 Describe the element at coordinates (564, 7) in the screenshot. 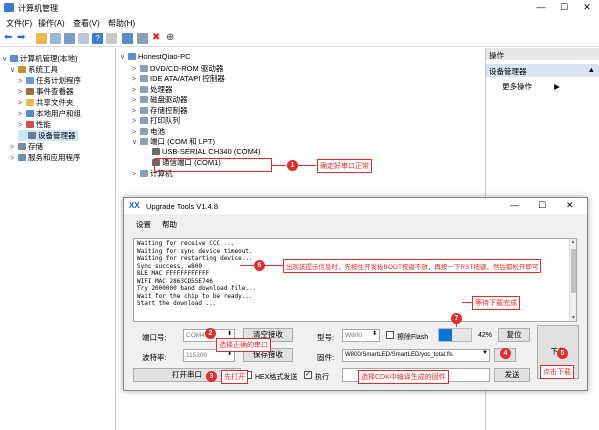

I see `maximize-button: ☐` at that location.